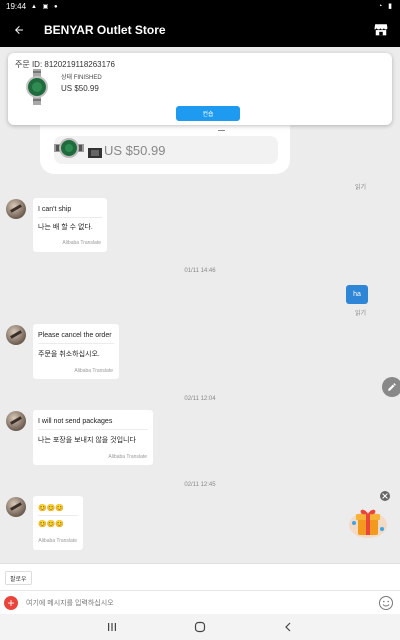 The image size is (400, 640). What do you see at coordinates (11, 603) in the screenshot?
I see `add-icon: +` at bounding box center [11, 603].